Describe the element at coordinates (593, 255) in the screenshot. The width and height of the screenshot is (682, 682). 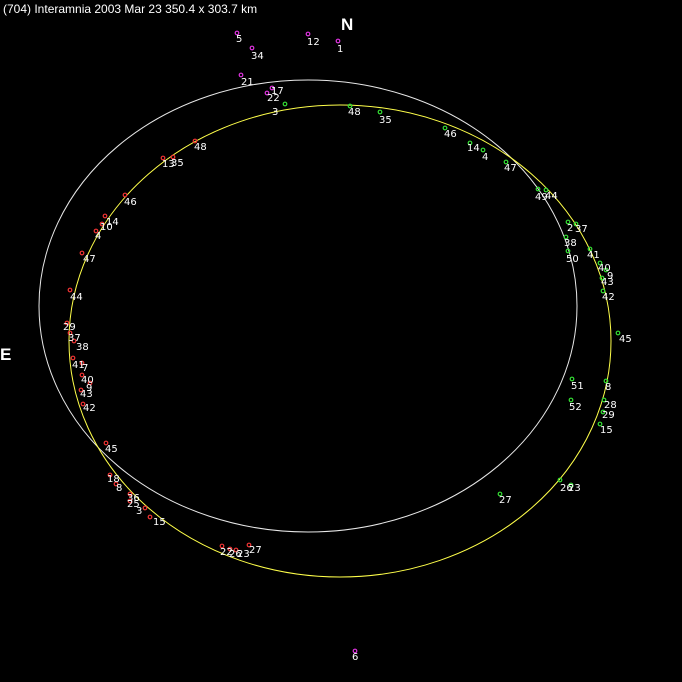
I see `observer-label-41: 41` at that location.